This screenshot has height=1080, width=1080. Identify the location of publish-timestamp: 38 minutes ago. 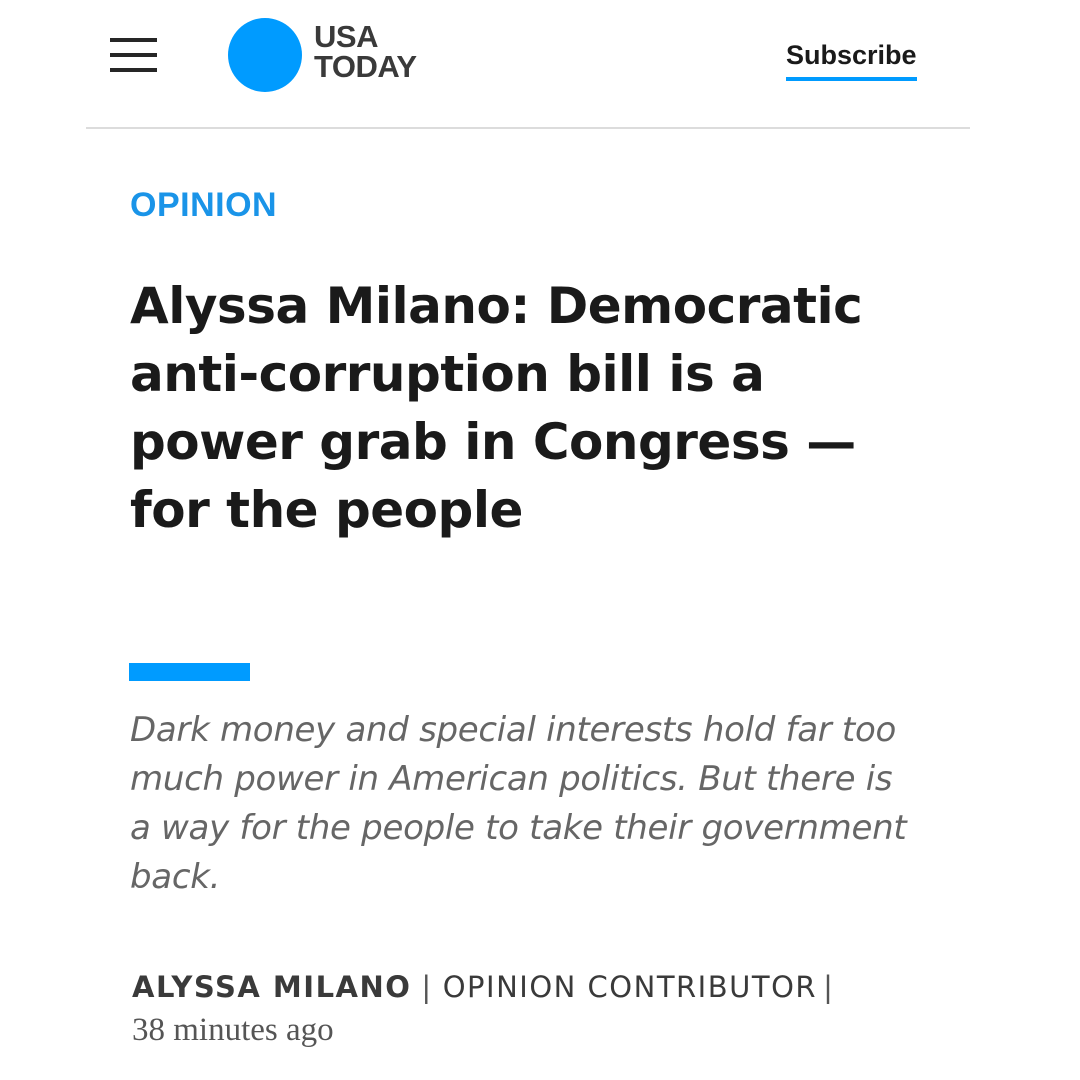
(233, 1030).